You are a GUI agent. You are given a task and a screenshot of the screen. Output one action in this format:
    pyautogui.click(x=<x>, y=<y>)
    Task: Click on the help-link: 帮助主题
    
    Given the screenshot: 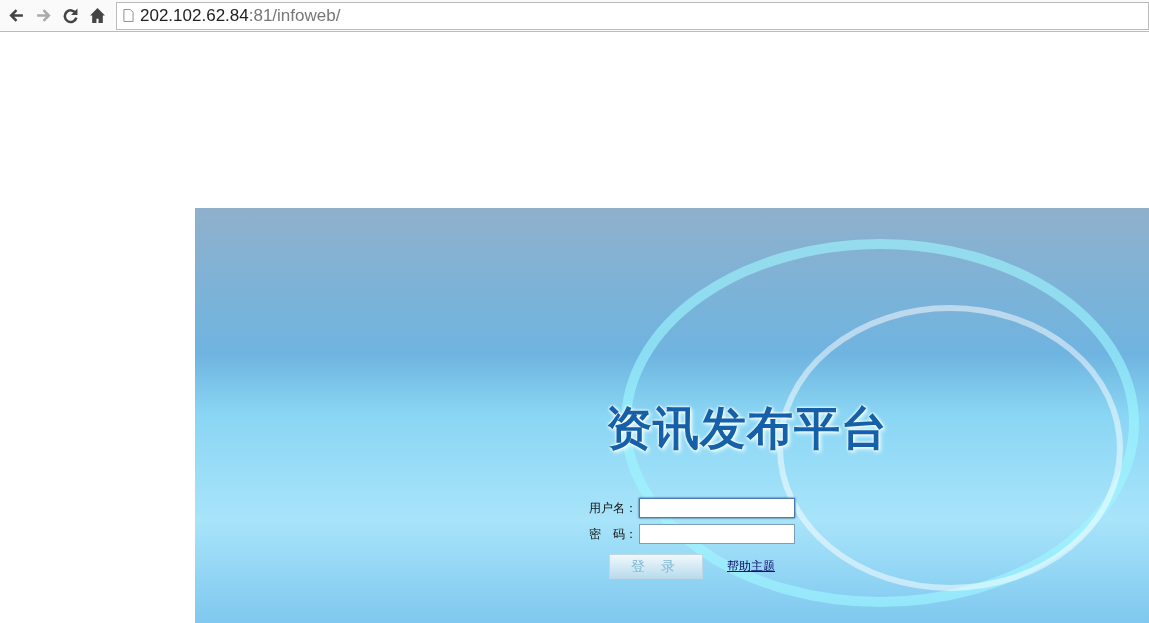 What is the action you would take?
    pyautogui.click(x=751, y=566)
    